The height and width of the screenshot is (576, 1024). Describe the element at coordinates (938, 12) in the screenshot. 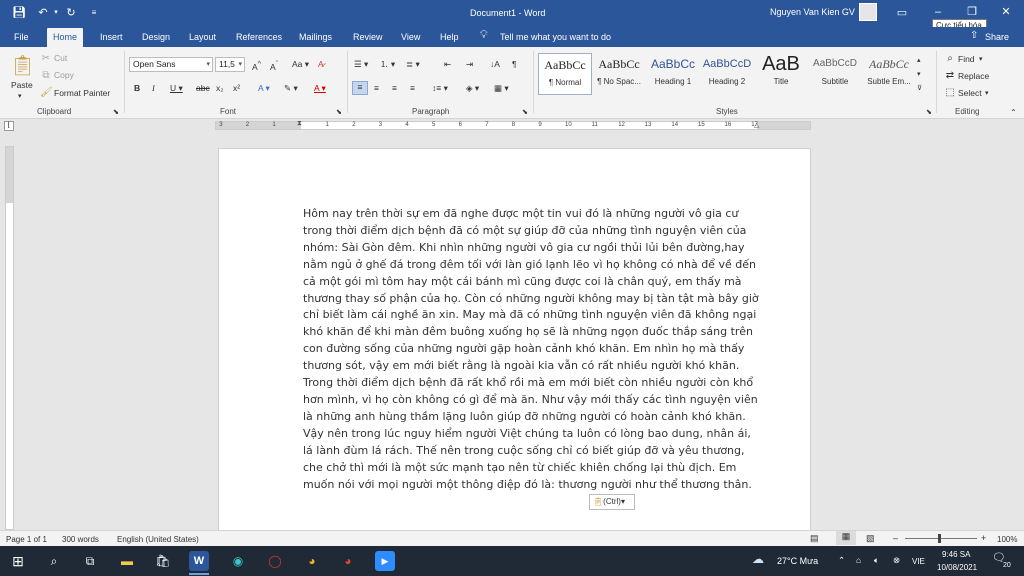

I see `minimize-icon: –` at that location.